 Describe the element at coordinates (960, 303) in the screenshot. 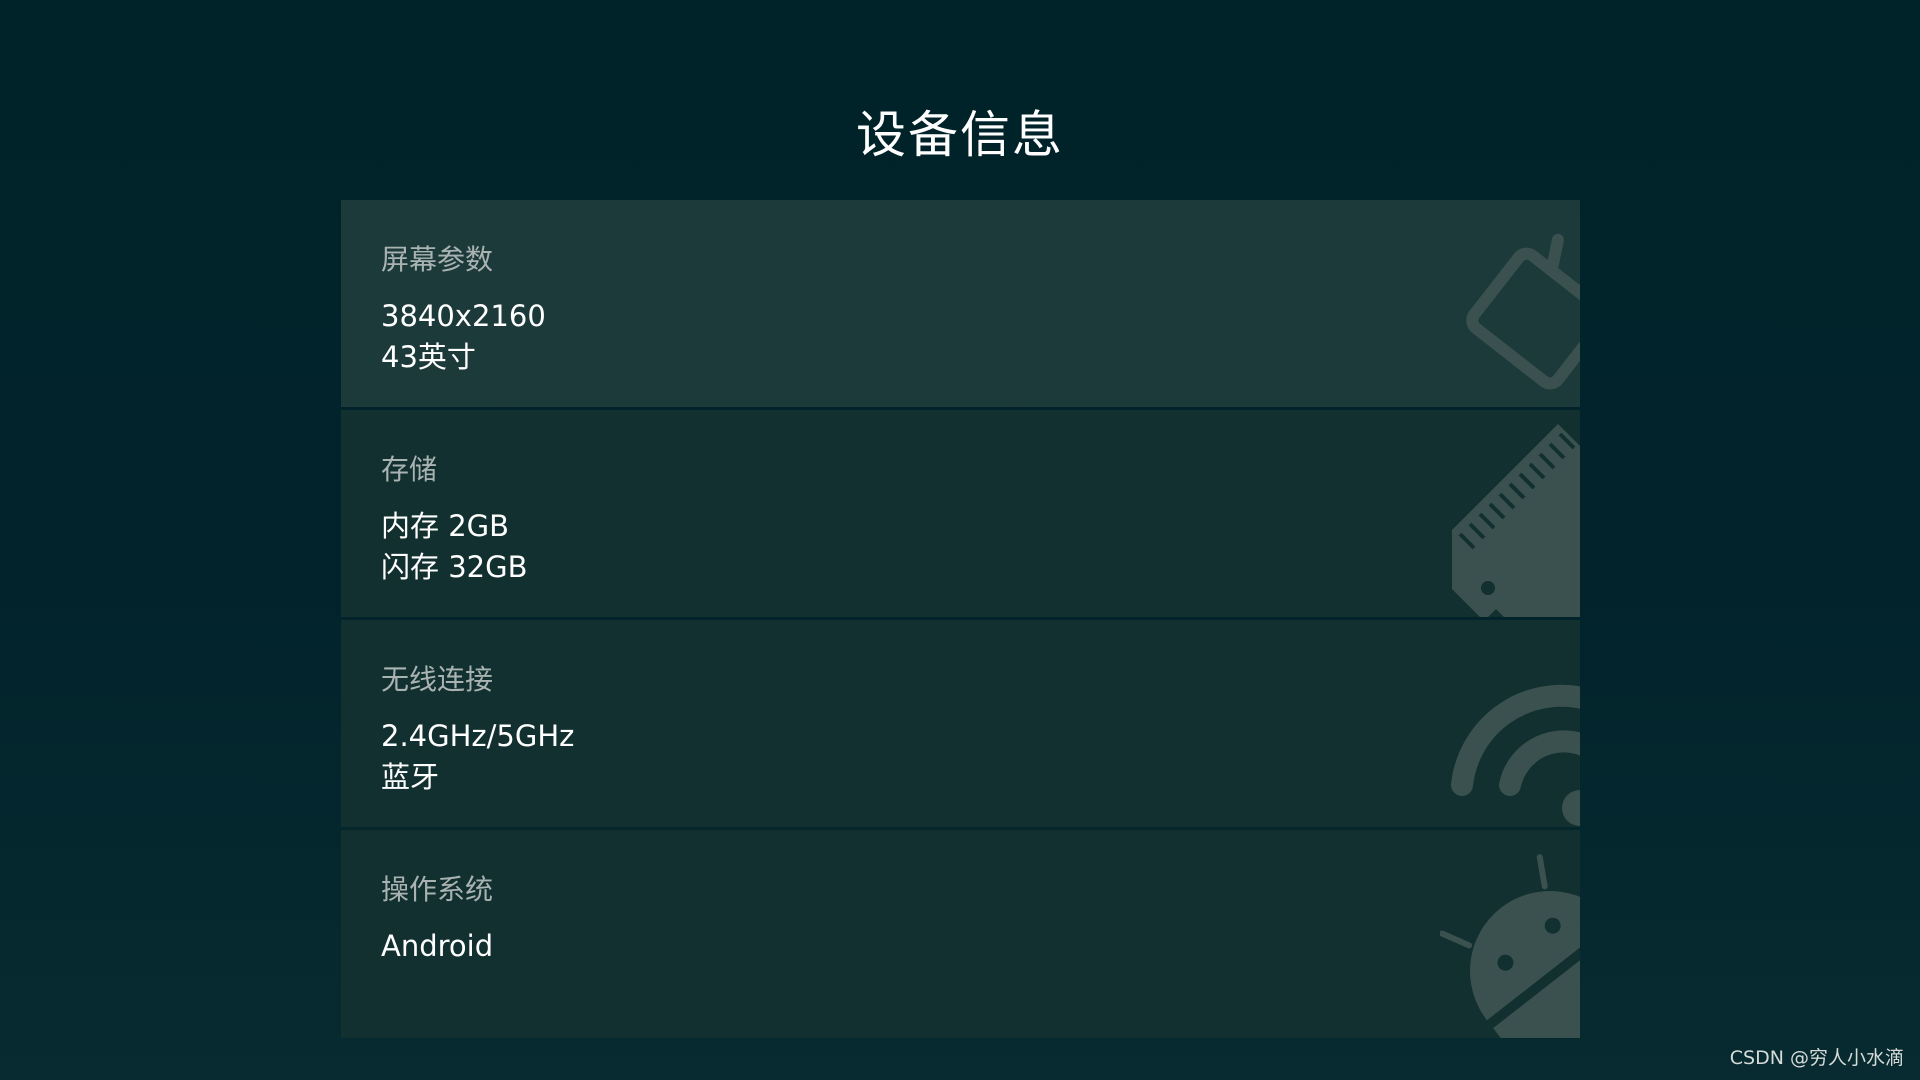

I see `info-card-screen: 屏幕参数 3840x2160 43英寸` at that location.